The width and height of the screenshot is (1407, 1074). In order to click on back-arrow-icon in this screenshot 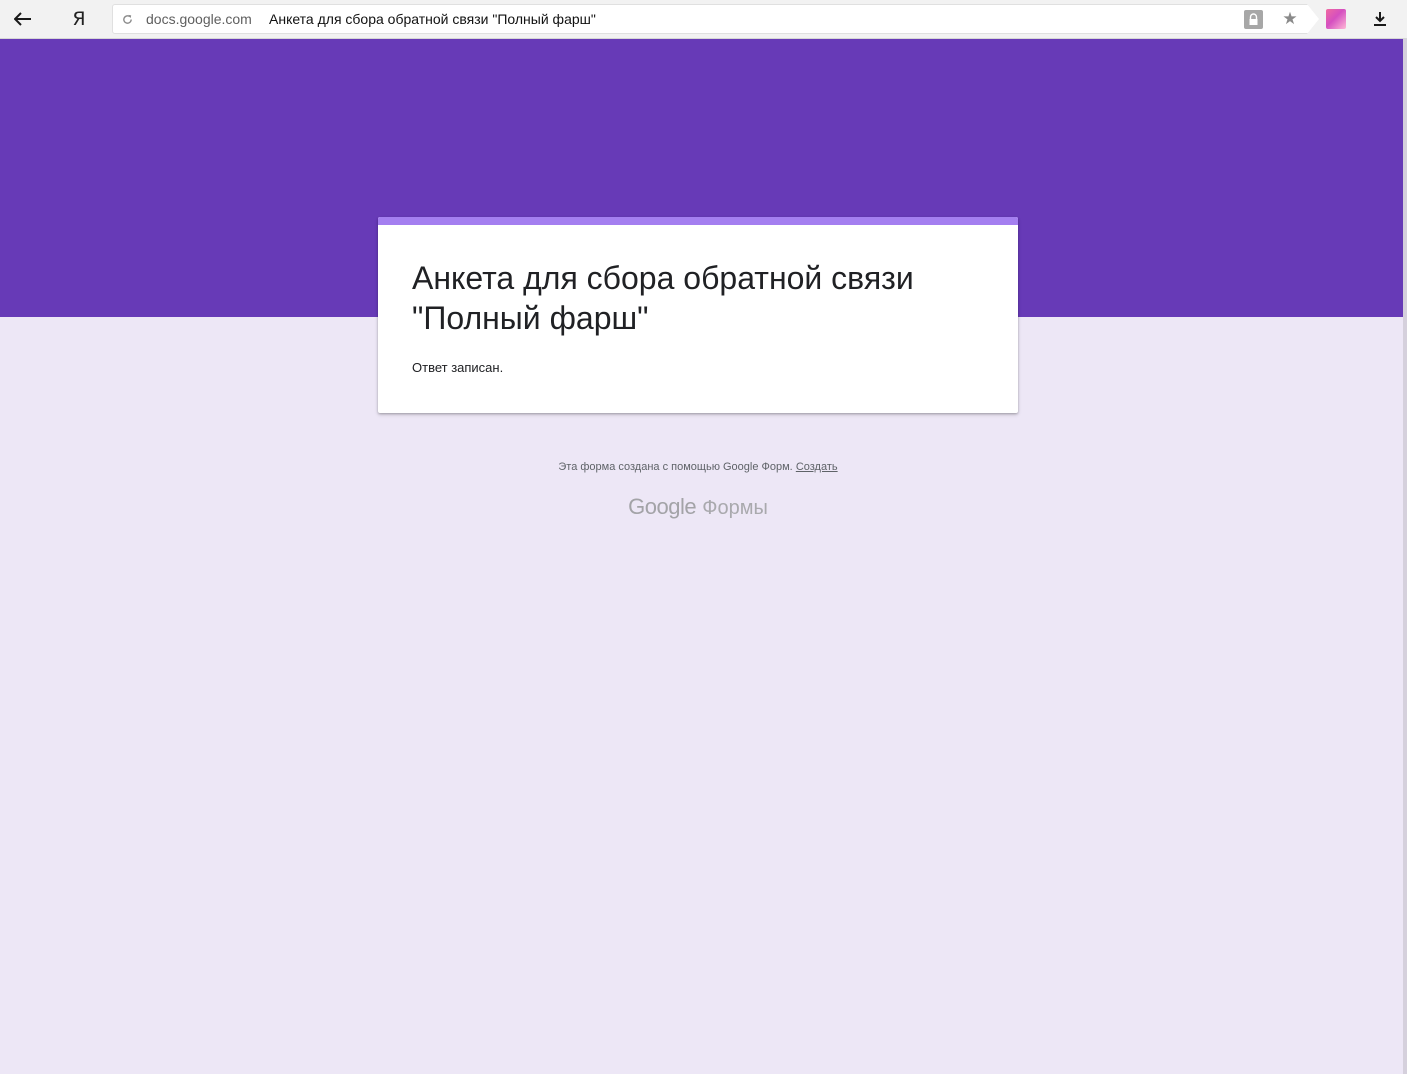, I will do `click(23, 19)`.